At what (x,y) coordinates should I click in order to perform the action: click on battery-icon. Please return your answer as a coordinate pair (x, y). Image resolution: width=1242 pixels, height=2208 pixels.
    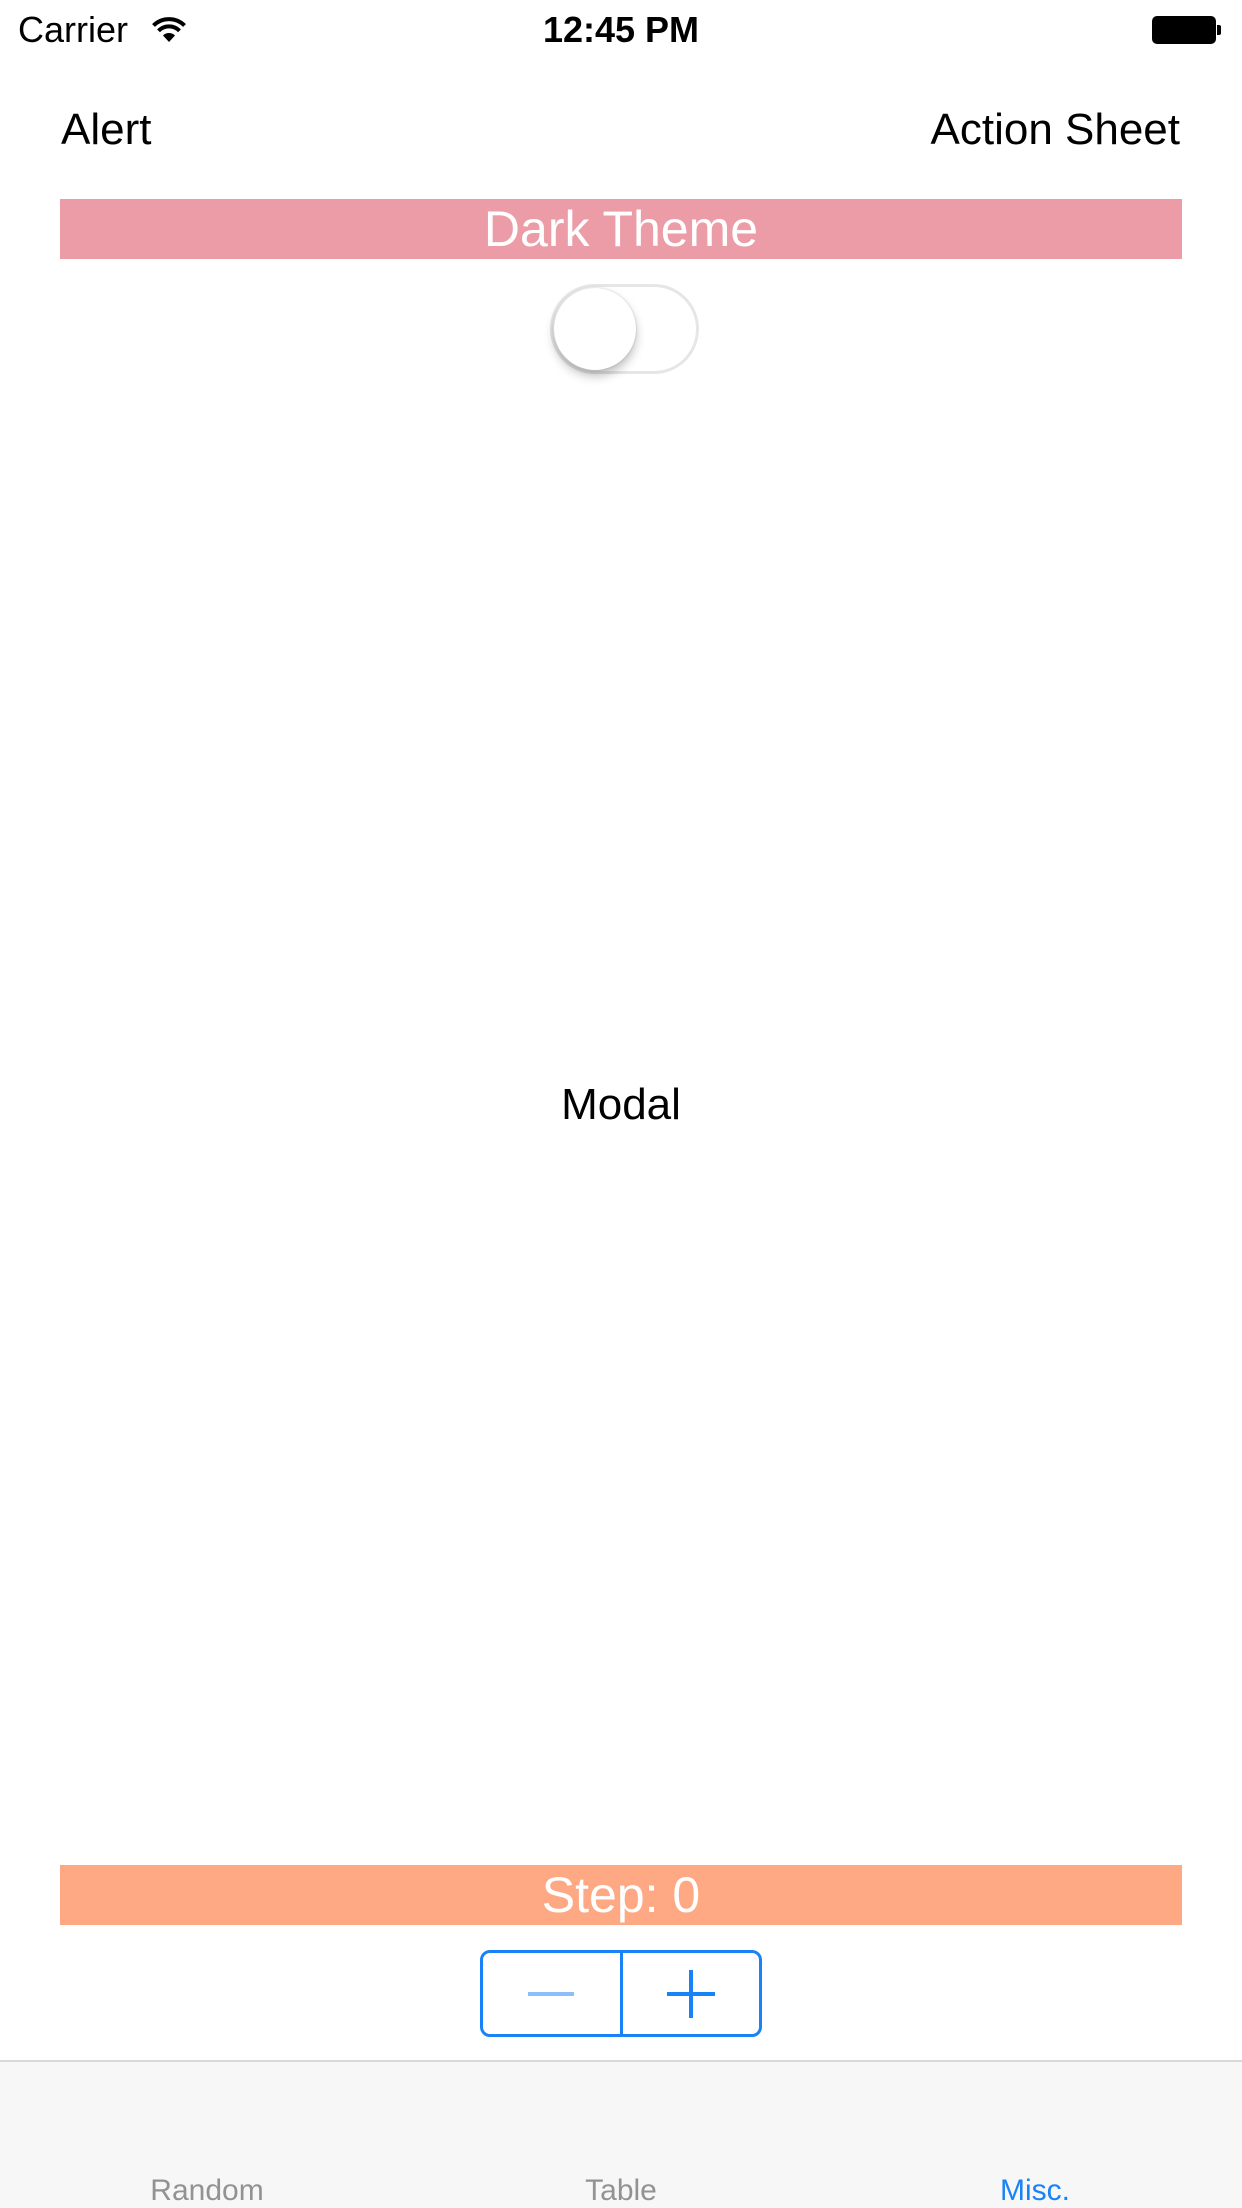
    Looking at the image, I should click on (1187, 30).